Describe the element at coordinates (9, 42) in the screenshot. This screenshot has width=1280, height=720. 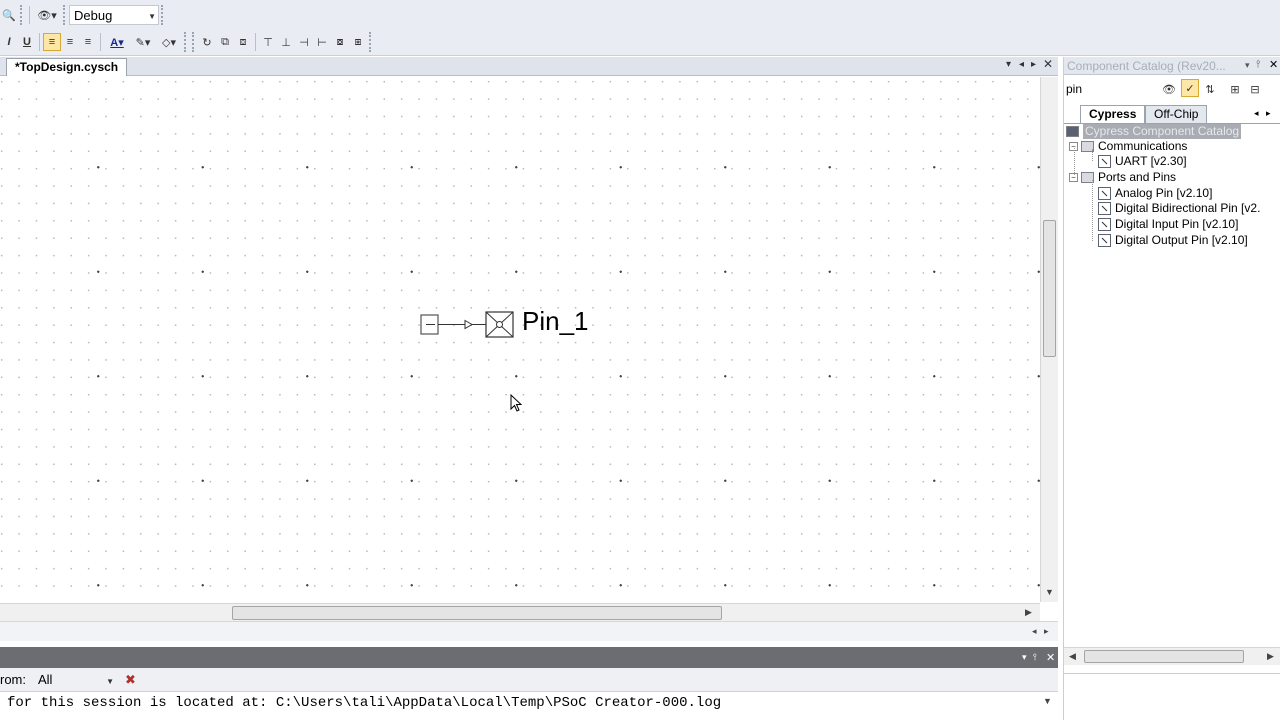
I see `italic-icon: I` at that location.